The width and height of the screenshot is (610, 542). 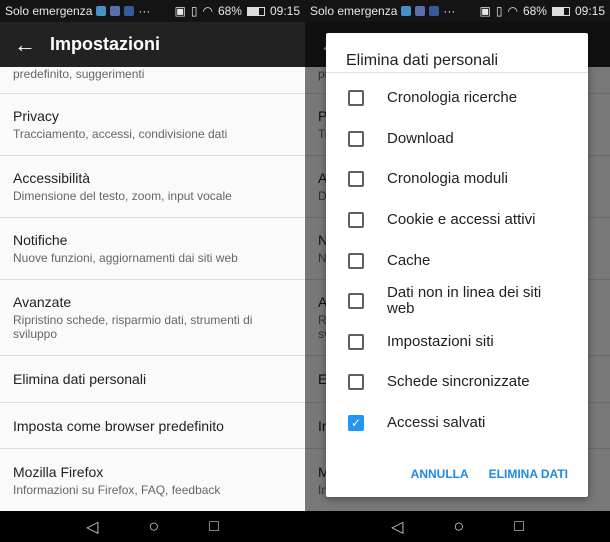 What do you see at coordinates (152, 80) in the screenshot?
I see `settings-item-subtitle: predefinito, suggerimenti` at bounding box center [152, 80].